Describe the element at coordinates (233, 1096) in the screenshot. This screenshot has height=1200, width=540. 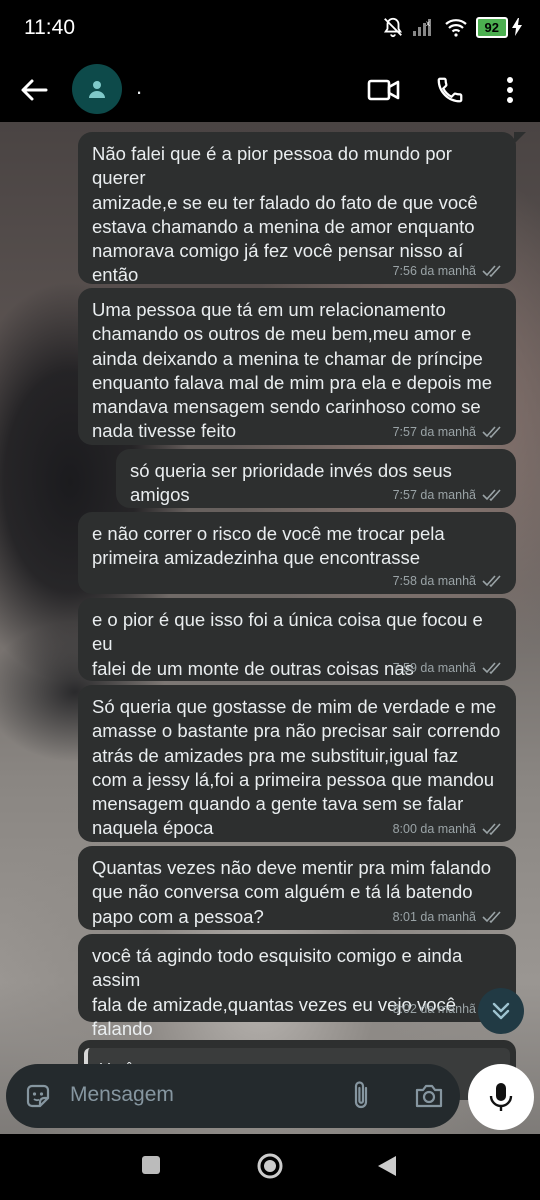
I see `message-input-bar: Mensagem` at that location.